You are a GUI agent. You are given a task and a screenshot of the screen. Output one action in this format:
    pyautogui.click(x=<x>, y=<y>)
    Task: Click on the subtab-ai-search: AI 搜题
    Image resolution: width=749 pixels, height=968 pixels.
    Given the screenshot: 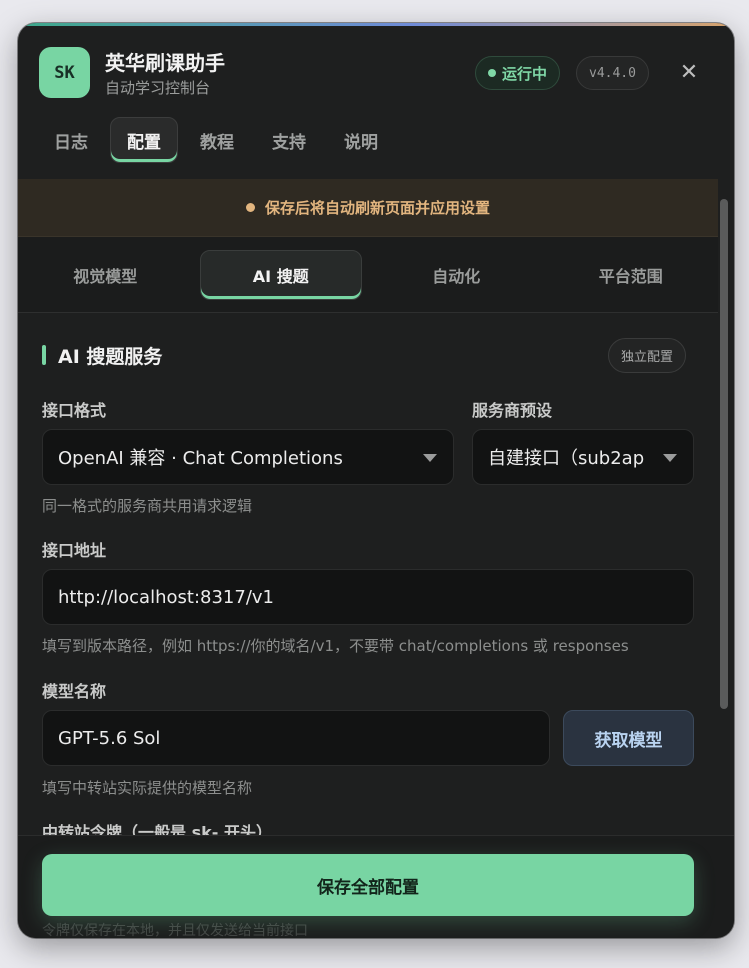 What is the action you would take?
    pyautogui.click(x=280, y=274)
    